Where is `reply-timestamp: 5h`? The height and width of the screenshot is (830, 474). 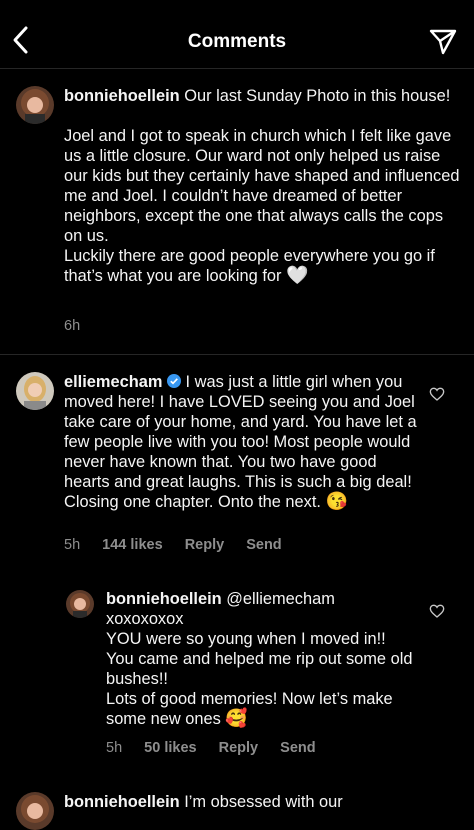
reply-timestamp: 5h is located at coordinates (114, 748).